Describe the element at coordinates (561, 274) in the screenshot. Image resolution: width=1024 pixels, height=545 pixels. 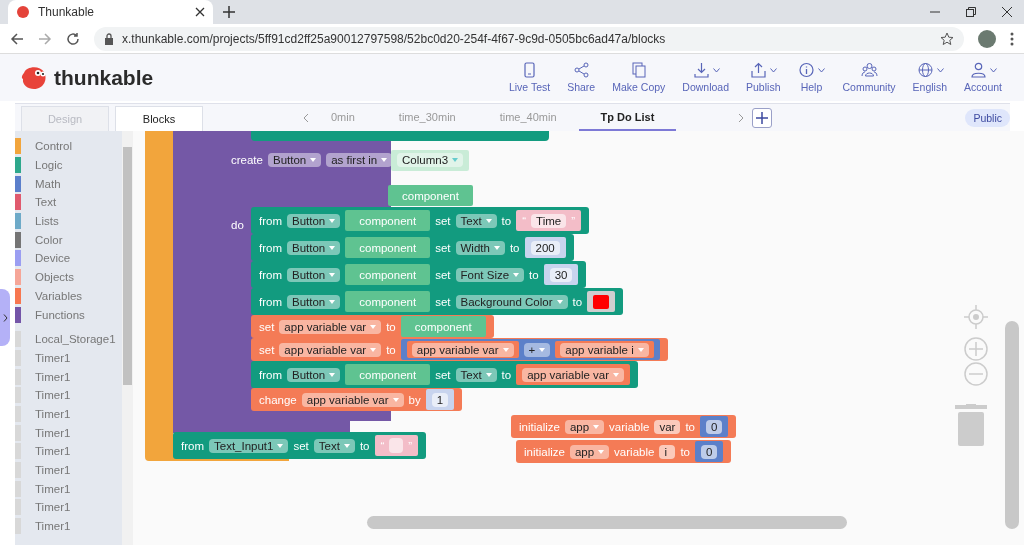
I see `block-field: 30` at that location.